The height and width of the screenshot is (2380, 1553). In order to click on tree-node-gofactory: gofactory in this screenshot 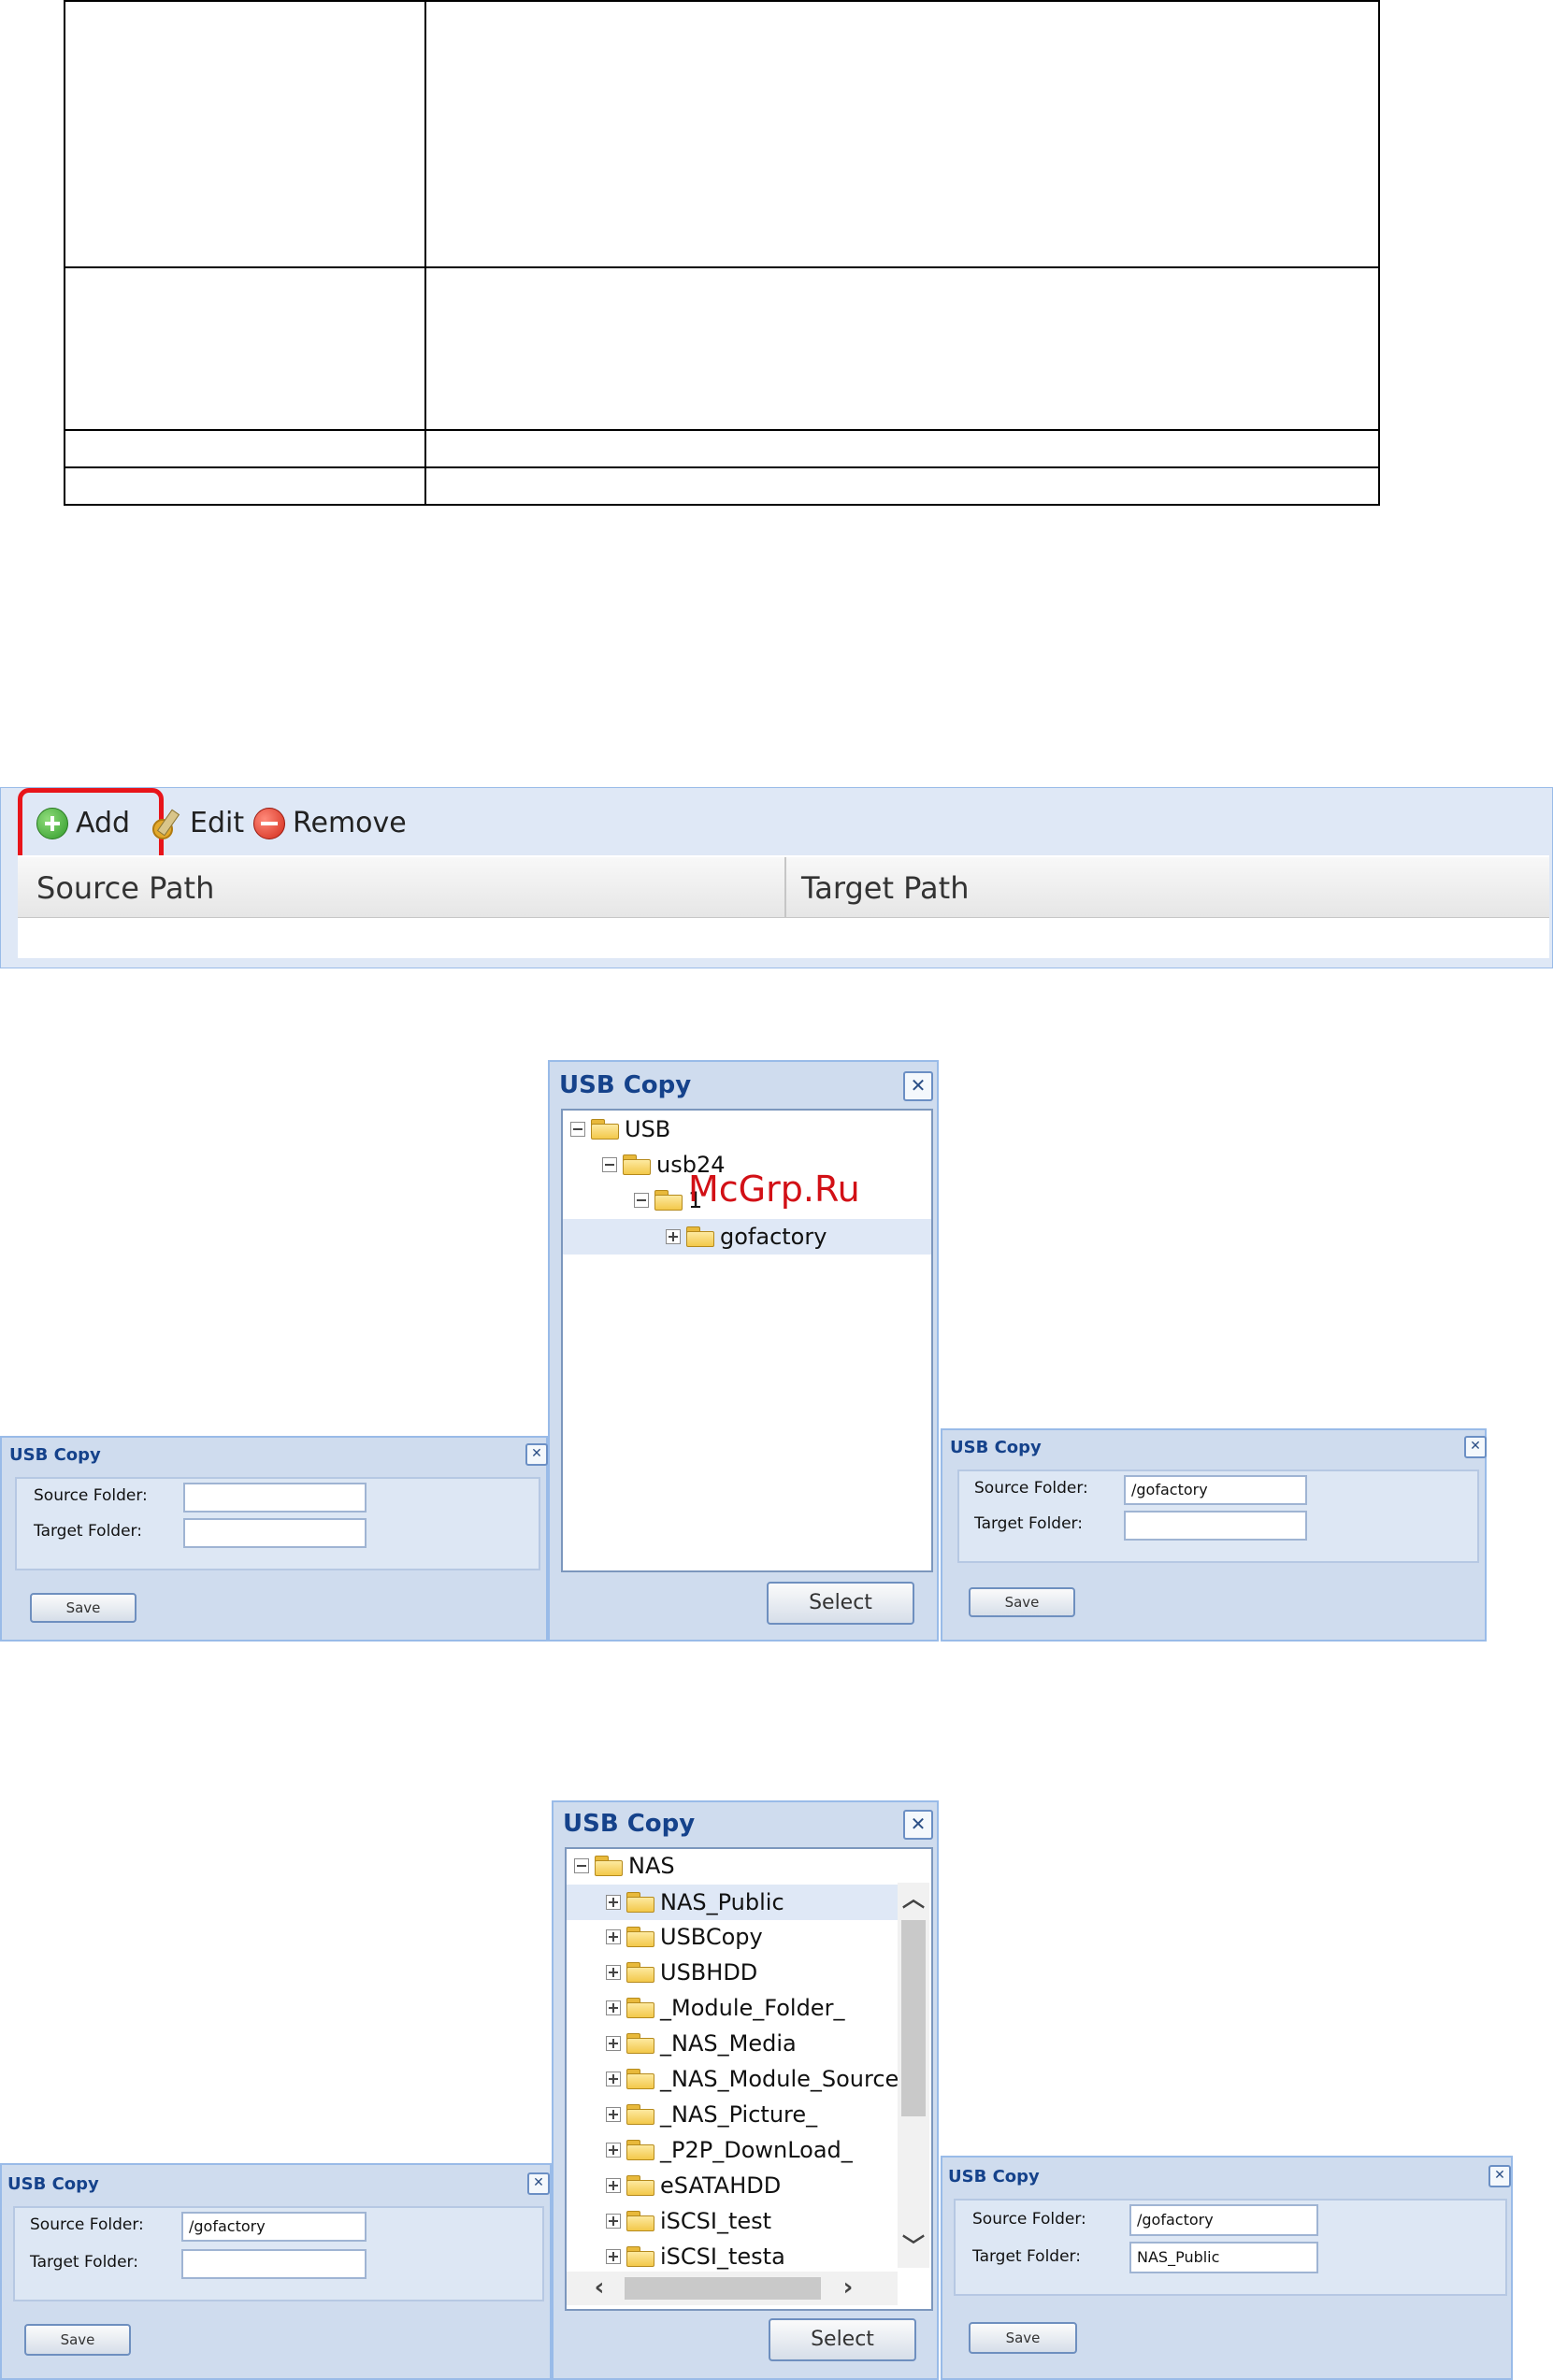, I will do `click(747, 1237)`.